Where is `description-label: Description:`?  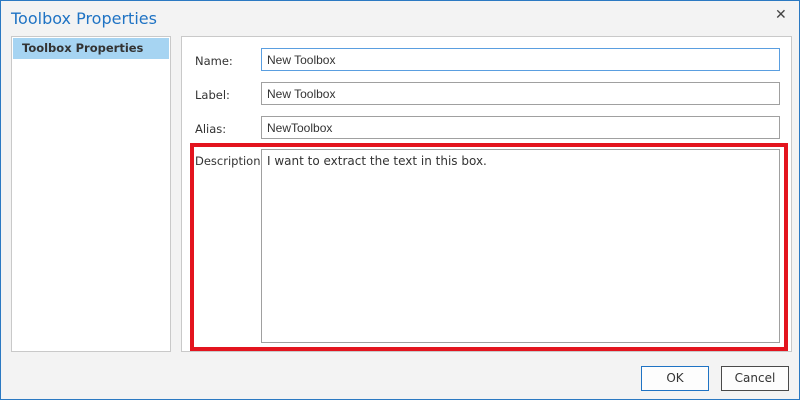
description-label: Description: is located at coordinates (230, 161).